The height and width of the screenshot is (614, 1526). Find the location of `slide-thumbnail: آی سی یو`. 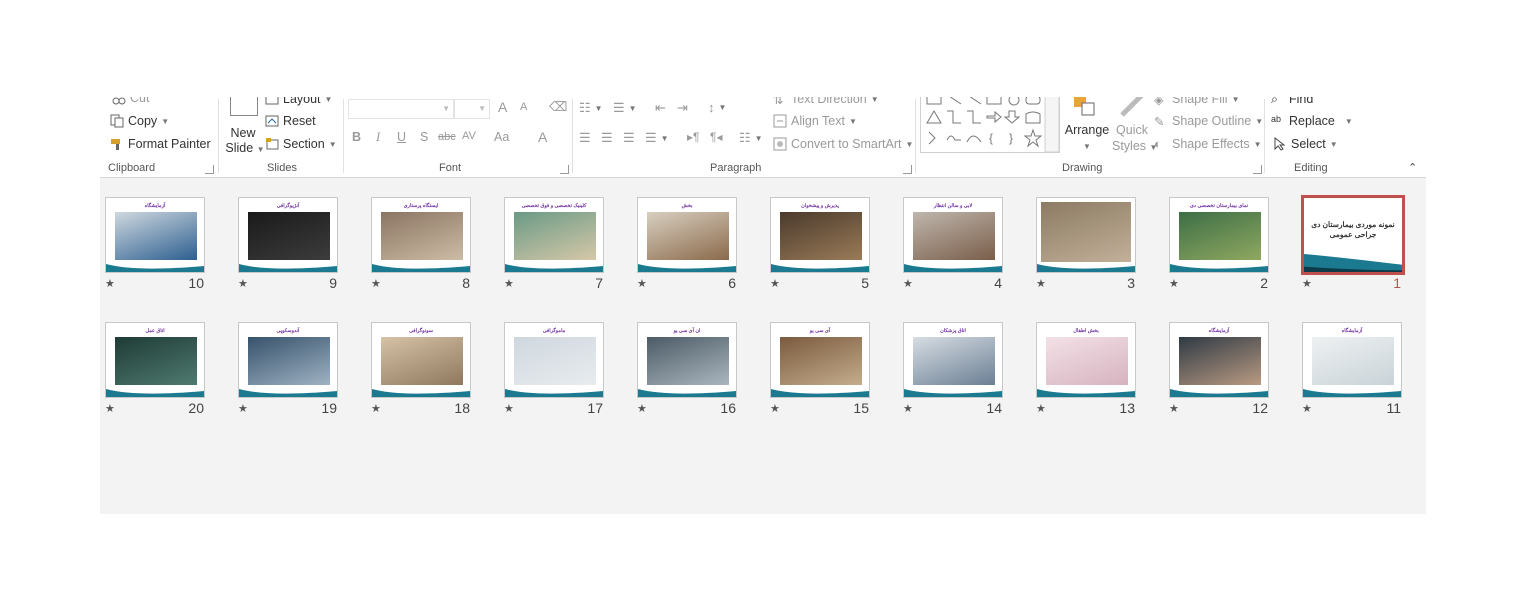

slide-thumbnail: آی سی یو is located at coordinates (820, 360).